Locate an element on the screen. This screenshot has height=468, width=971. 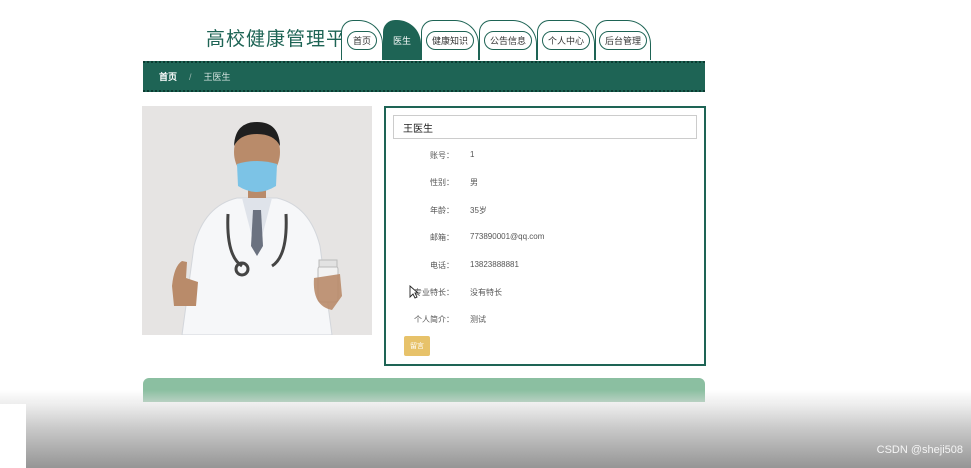
info-label: 电话： is located at coordinates (442, 265).